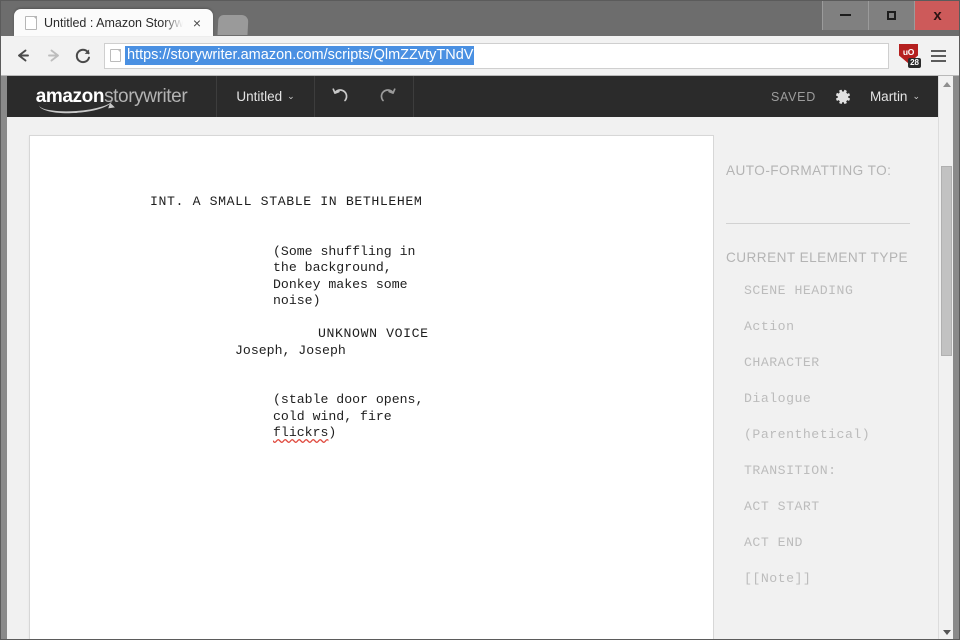 The width and height of the screenshot is (960, 640). What do you see at coordinates (841, 362) in the screenshot?
I see `element-type-character: CHARACTER` at bounding box center [841, 362].